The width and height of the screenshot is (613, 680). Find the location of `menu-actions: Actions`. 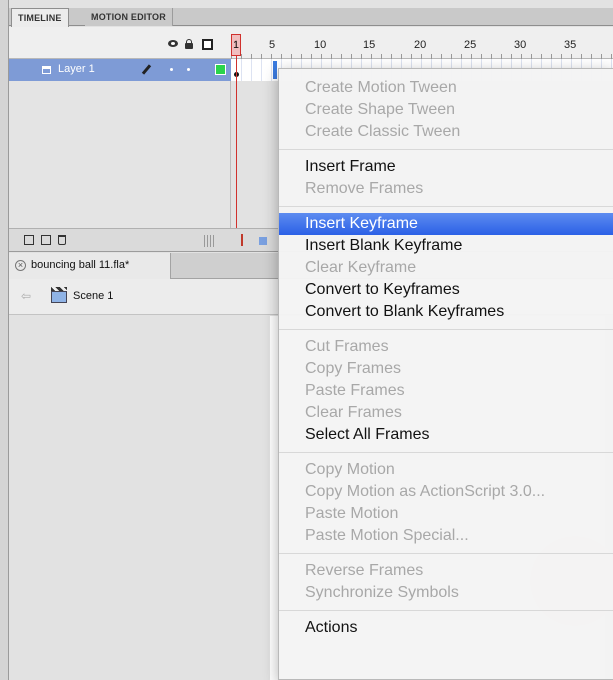

menu-actions: Actions is located at coordinates (446, 628).